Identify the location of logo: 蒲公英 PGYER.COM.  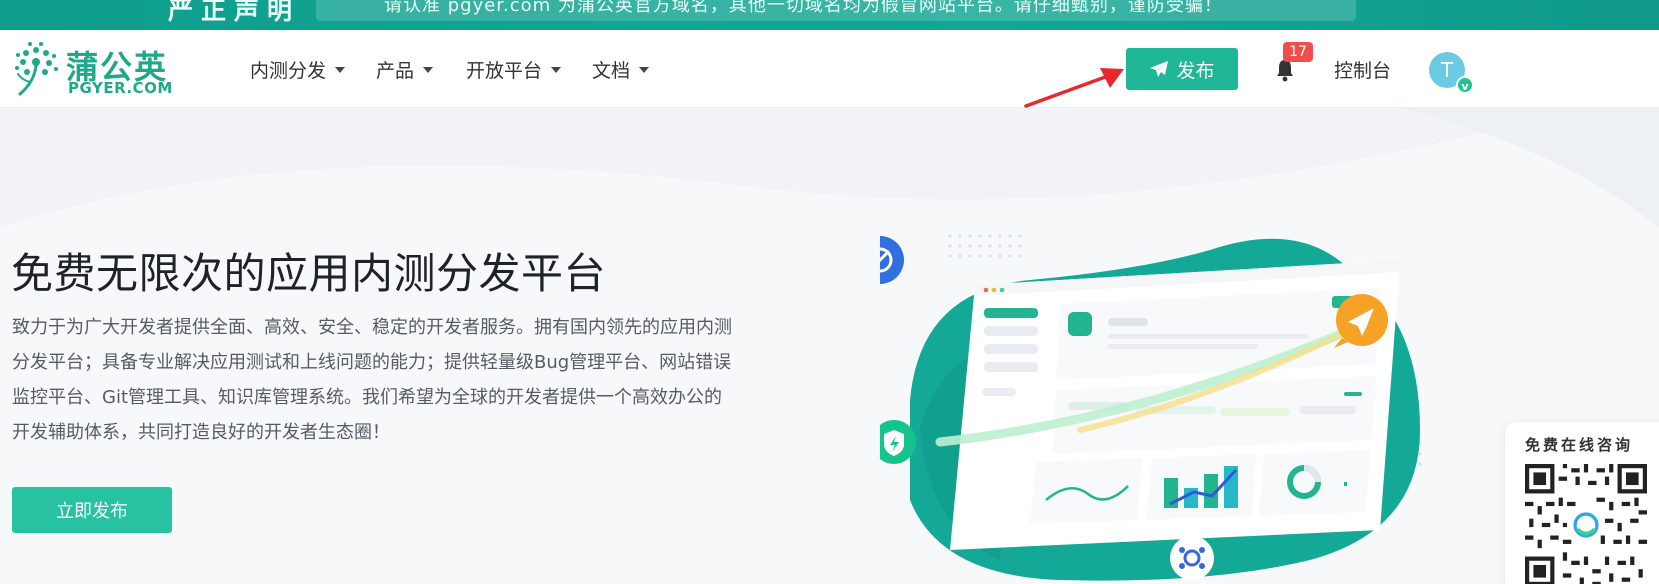
(91, 70).